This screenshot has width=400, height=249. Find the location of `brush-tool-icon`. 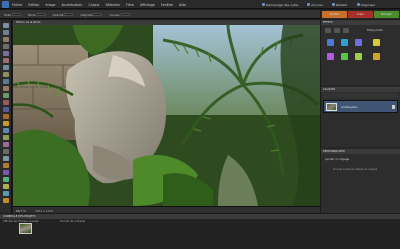

brush-tool-icon is located at coordinates (6, 116).